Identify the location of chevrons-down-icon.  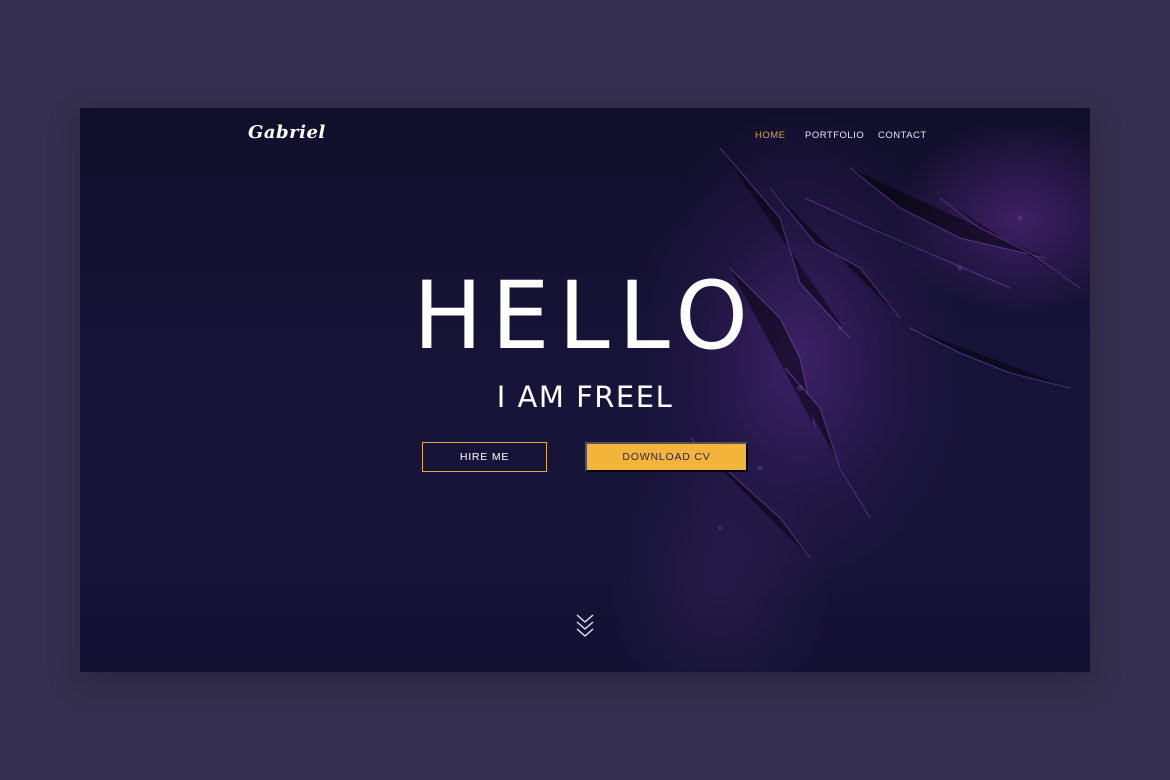
(585, 626).